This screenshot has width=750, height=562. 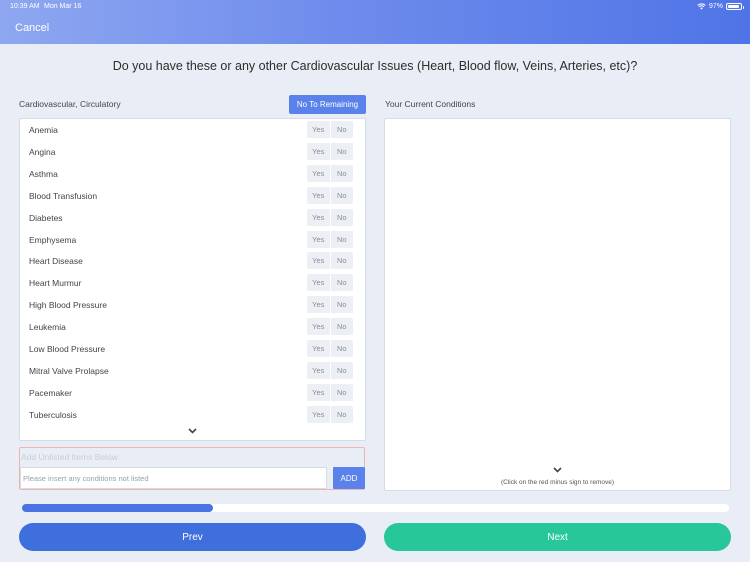 I want to click on list-item: Diabetes Yes No, so click(x=192, y=218).